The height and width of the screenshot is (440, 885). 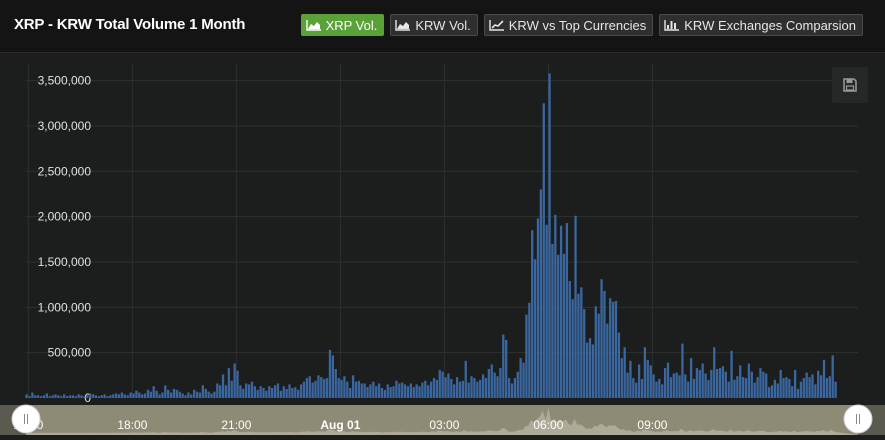 What do you see at coordinates (434, 25) in the screenshot?
I see `tab-krw-volume: KRW Vol.` at bounding box center [434, 25].